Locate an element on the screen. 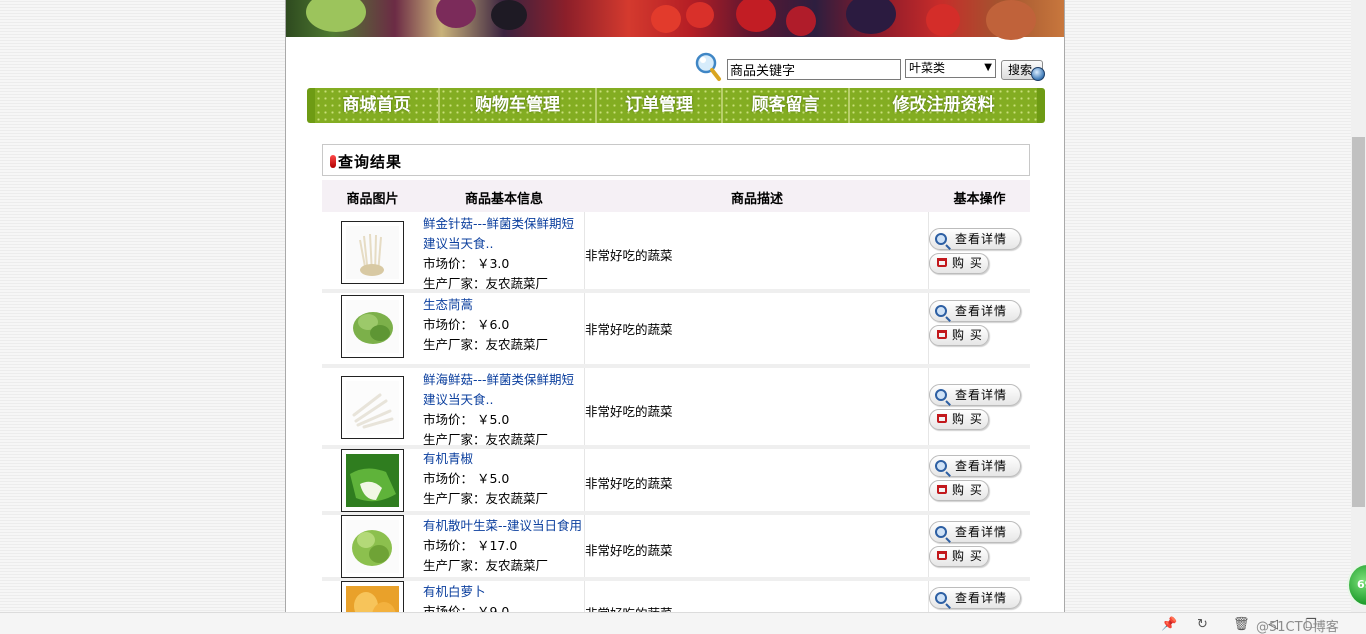 The height and width of the screenshot is (634, 1366). seafood-mushroom-image is located at coordinates (372, 407).